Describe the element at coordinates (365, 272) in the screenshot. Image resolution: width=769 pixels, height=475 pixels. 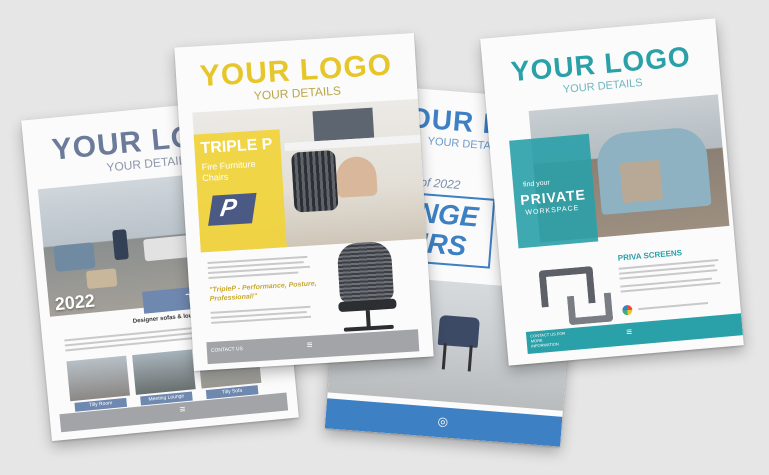
I see `mesh-chair-product` at that location.